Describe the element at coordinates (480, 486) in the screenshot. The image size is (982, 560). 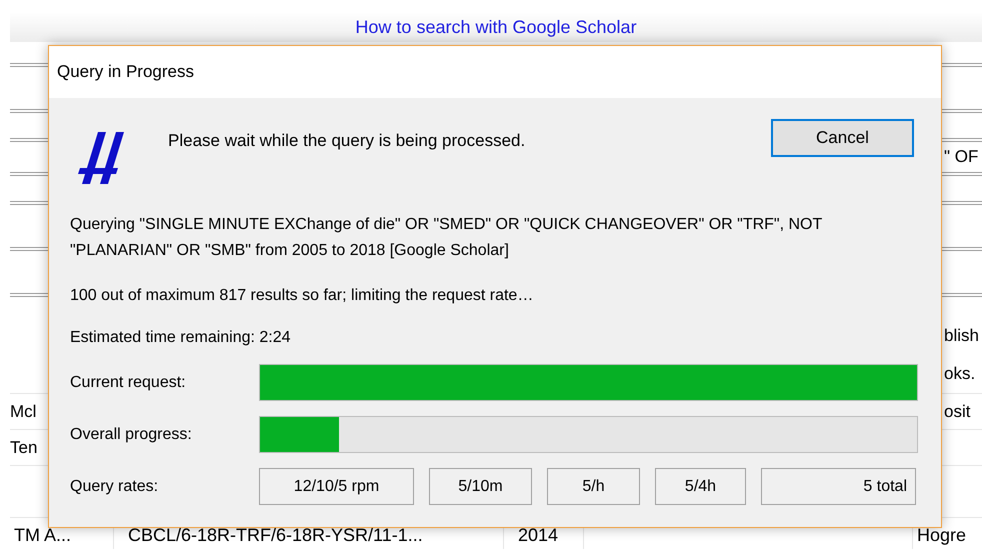
I see `rate-field: 5/10m` at that location.